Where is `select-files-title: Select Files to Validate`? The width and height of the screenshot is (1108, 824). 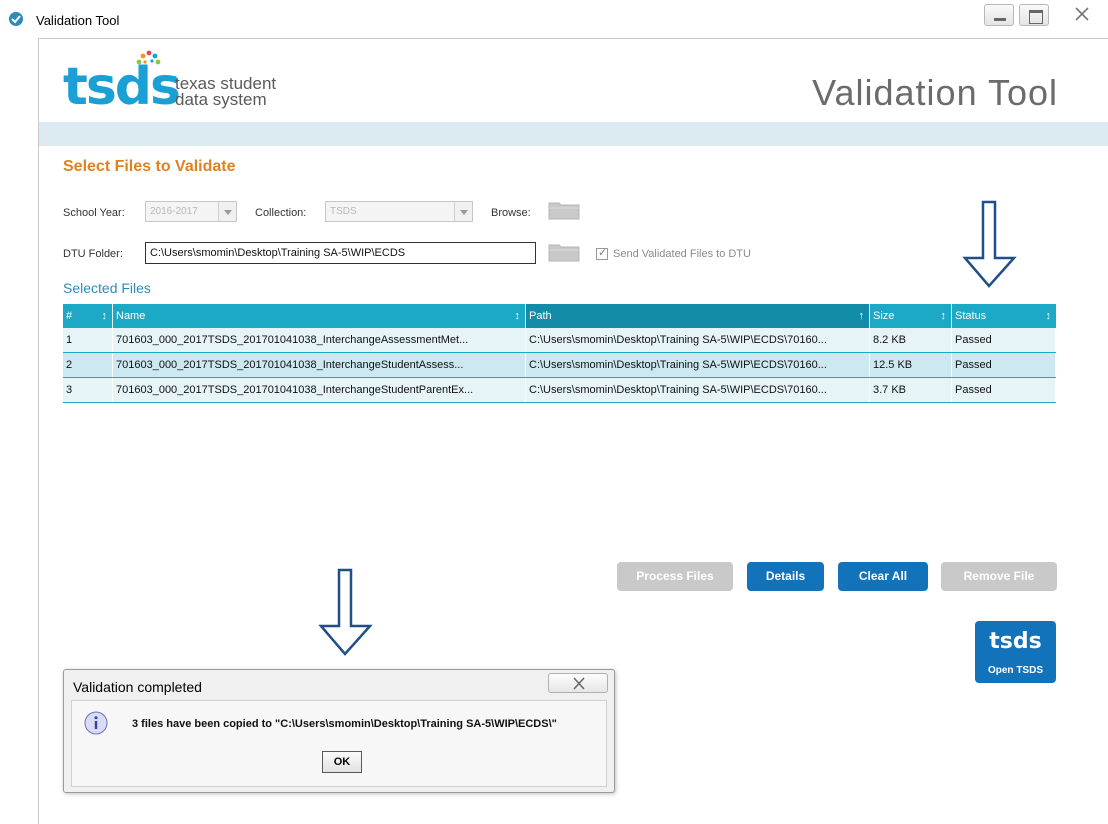
select-files-title: Select Files to Validate is located at coordinates (149, 166).